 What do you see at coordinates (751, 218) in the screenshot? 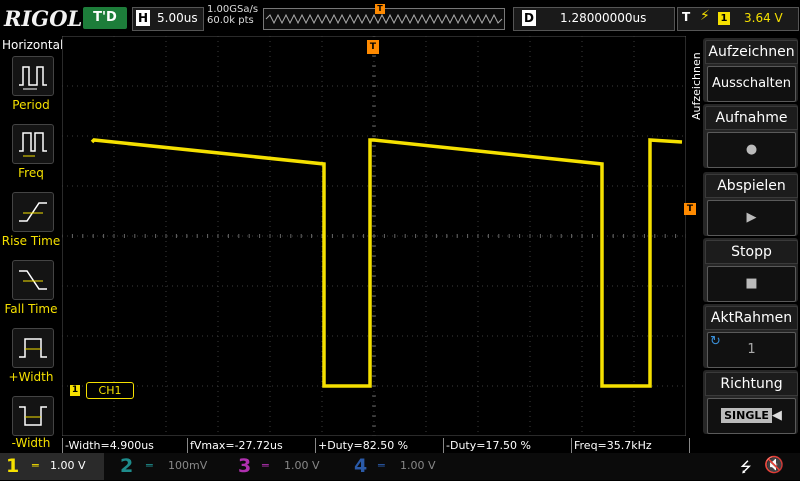
I see `playback-button: ▶` at bounding box center [751, 218].